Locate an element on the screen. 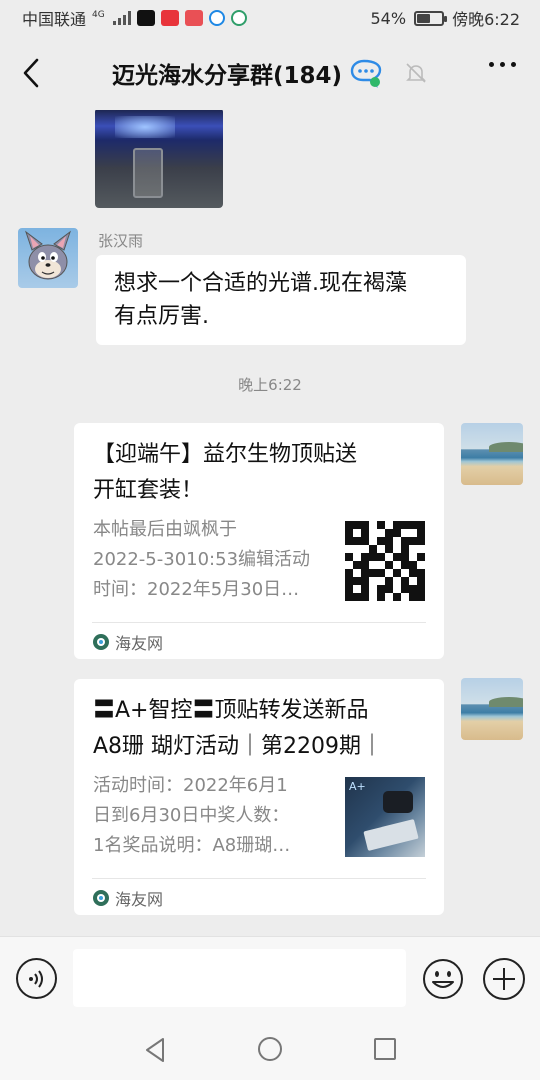  card-title-line: 开缸套装！ is located at coordinates (148, 490).